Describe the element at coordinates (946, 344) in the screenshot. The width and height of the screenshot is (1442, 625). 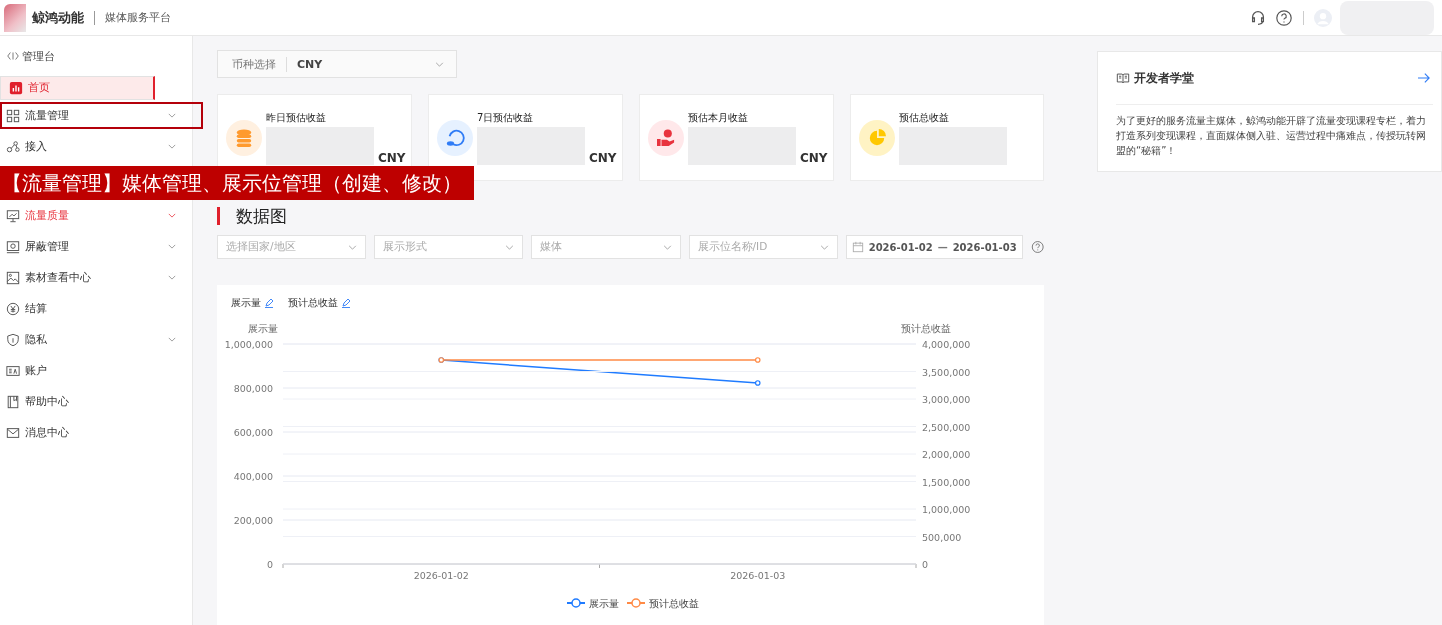
I see `axis-tick-label: 4,000,000` at that location.